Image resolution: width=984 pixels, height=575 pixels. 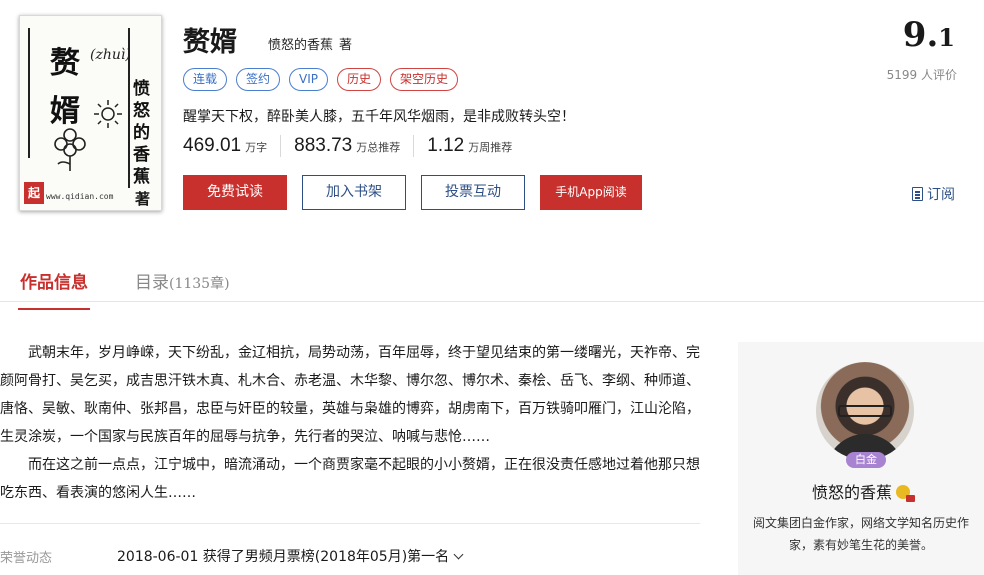 What do you see at coordinates (922, 74) in the screenshot?
I see `rating-count: 5199 人评价` at bounding box center [922, 74].